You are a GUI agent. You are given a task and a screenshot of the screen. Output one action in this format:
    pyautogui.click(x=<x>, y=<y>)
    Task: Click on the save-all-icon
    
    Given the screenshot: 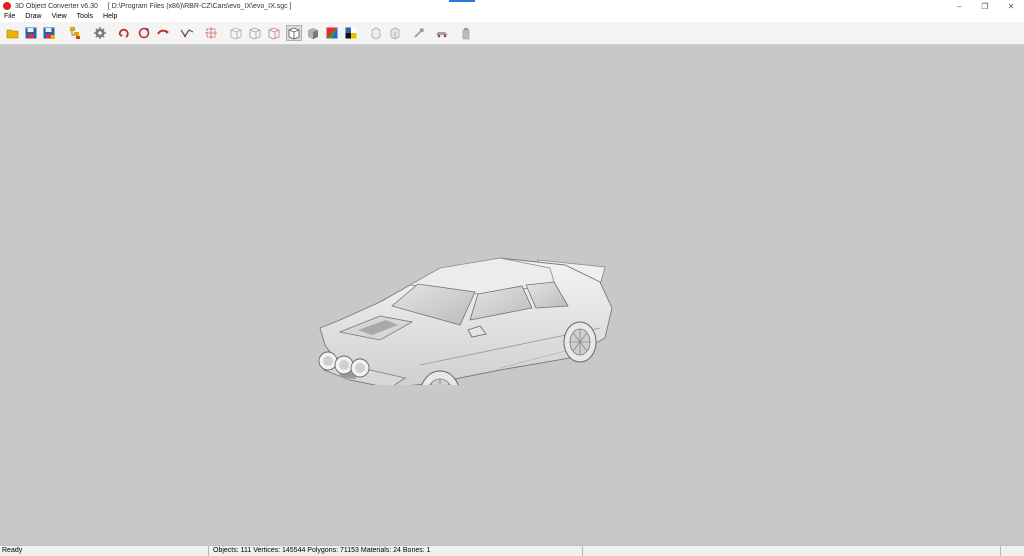 What is the action you would take?
    pyautogui.click(x=49, y=33)
    